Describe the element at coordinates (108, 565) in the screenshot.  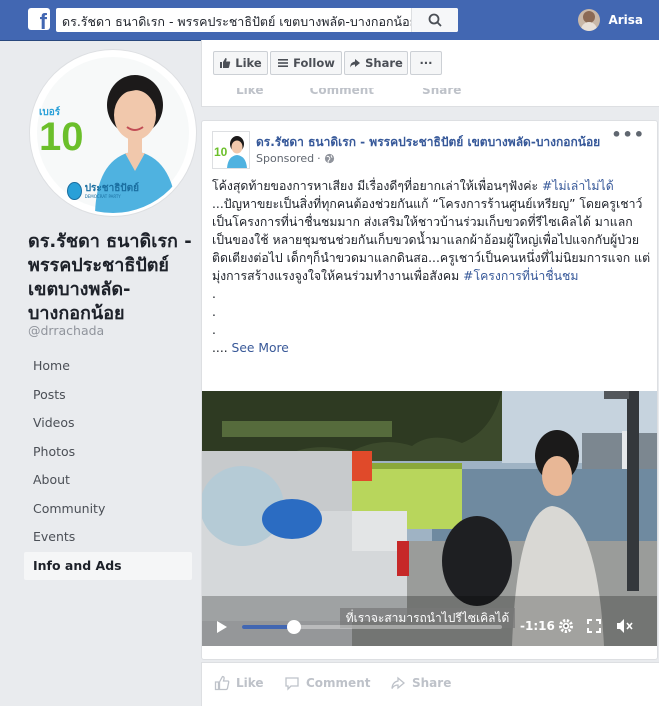
I see `nav-item-info-and-ads: Info and Ads` at that location.